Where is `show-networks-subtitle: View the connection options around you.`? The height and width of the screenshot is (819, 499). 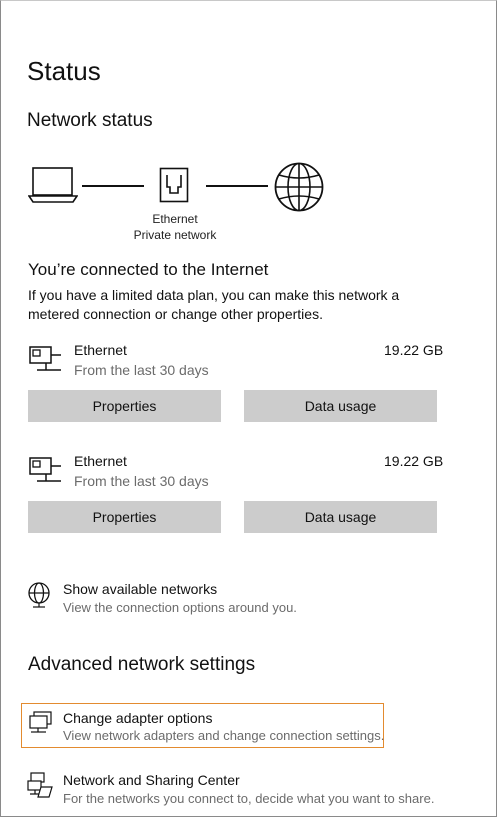 show-networks-subtitle: View the connection options around you. is located at coordinates (180, 607).